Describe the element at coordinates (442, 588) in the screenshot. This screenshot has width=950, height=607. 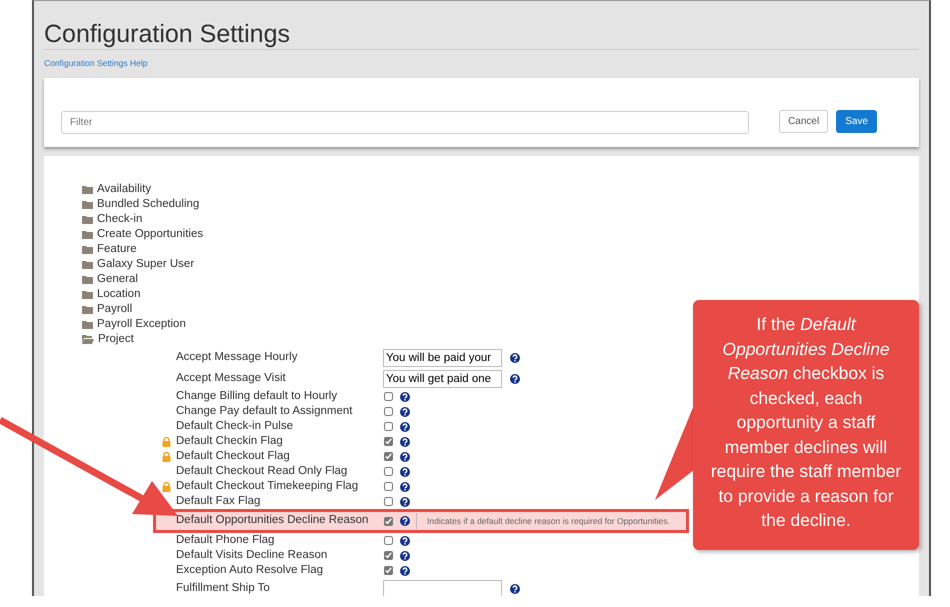
I see `text-field` at that location.